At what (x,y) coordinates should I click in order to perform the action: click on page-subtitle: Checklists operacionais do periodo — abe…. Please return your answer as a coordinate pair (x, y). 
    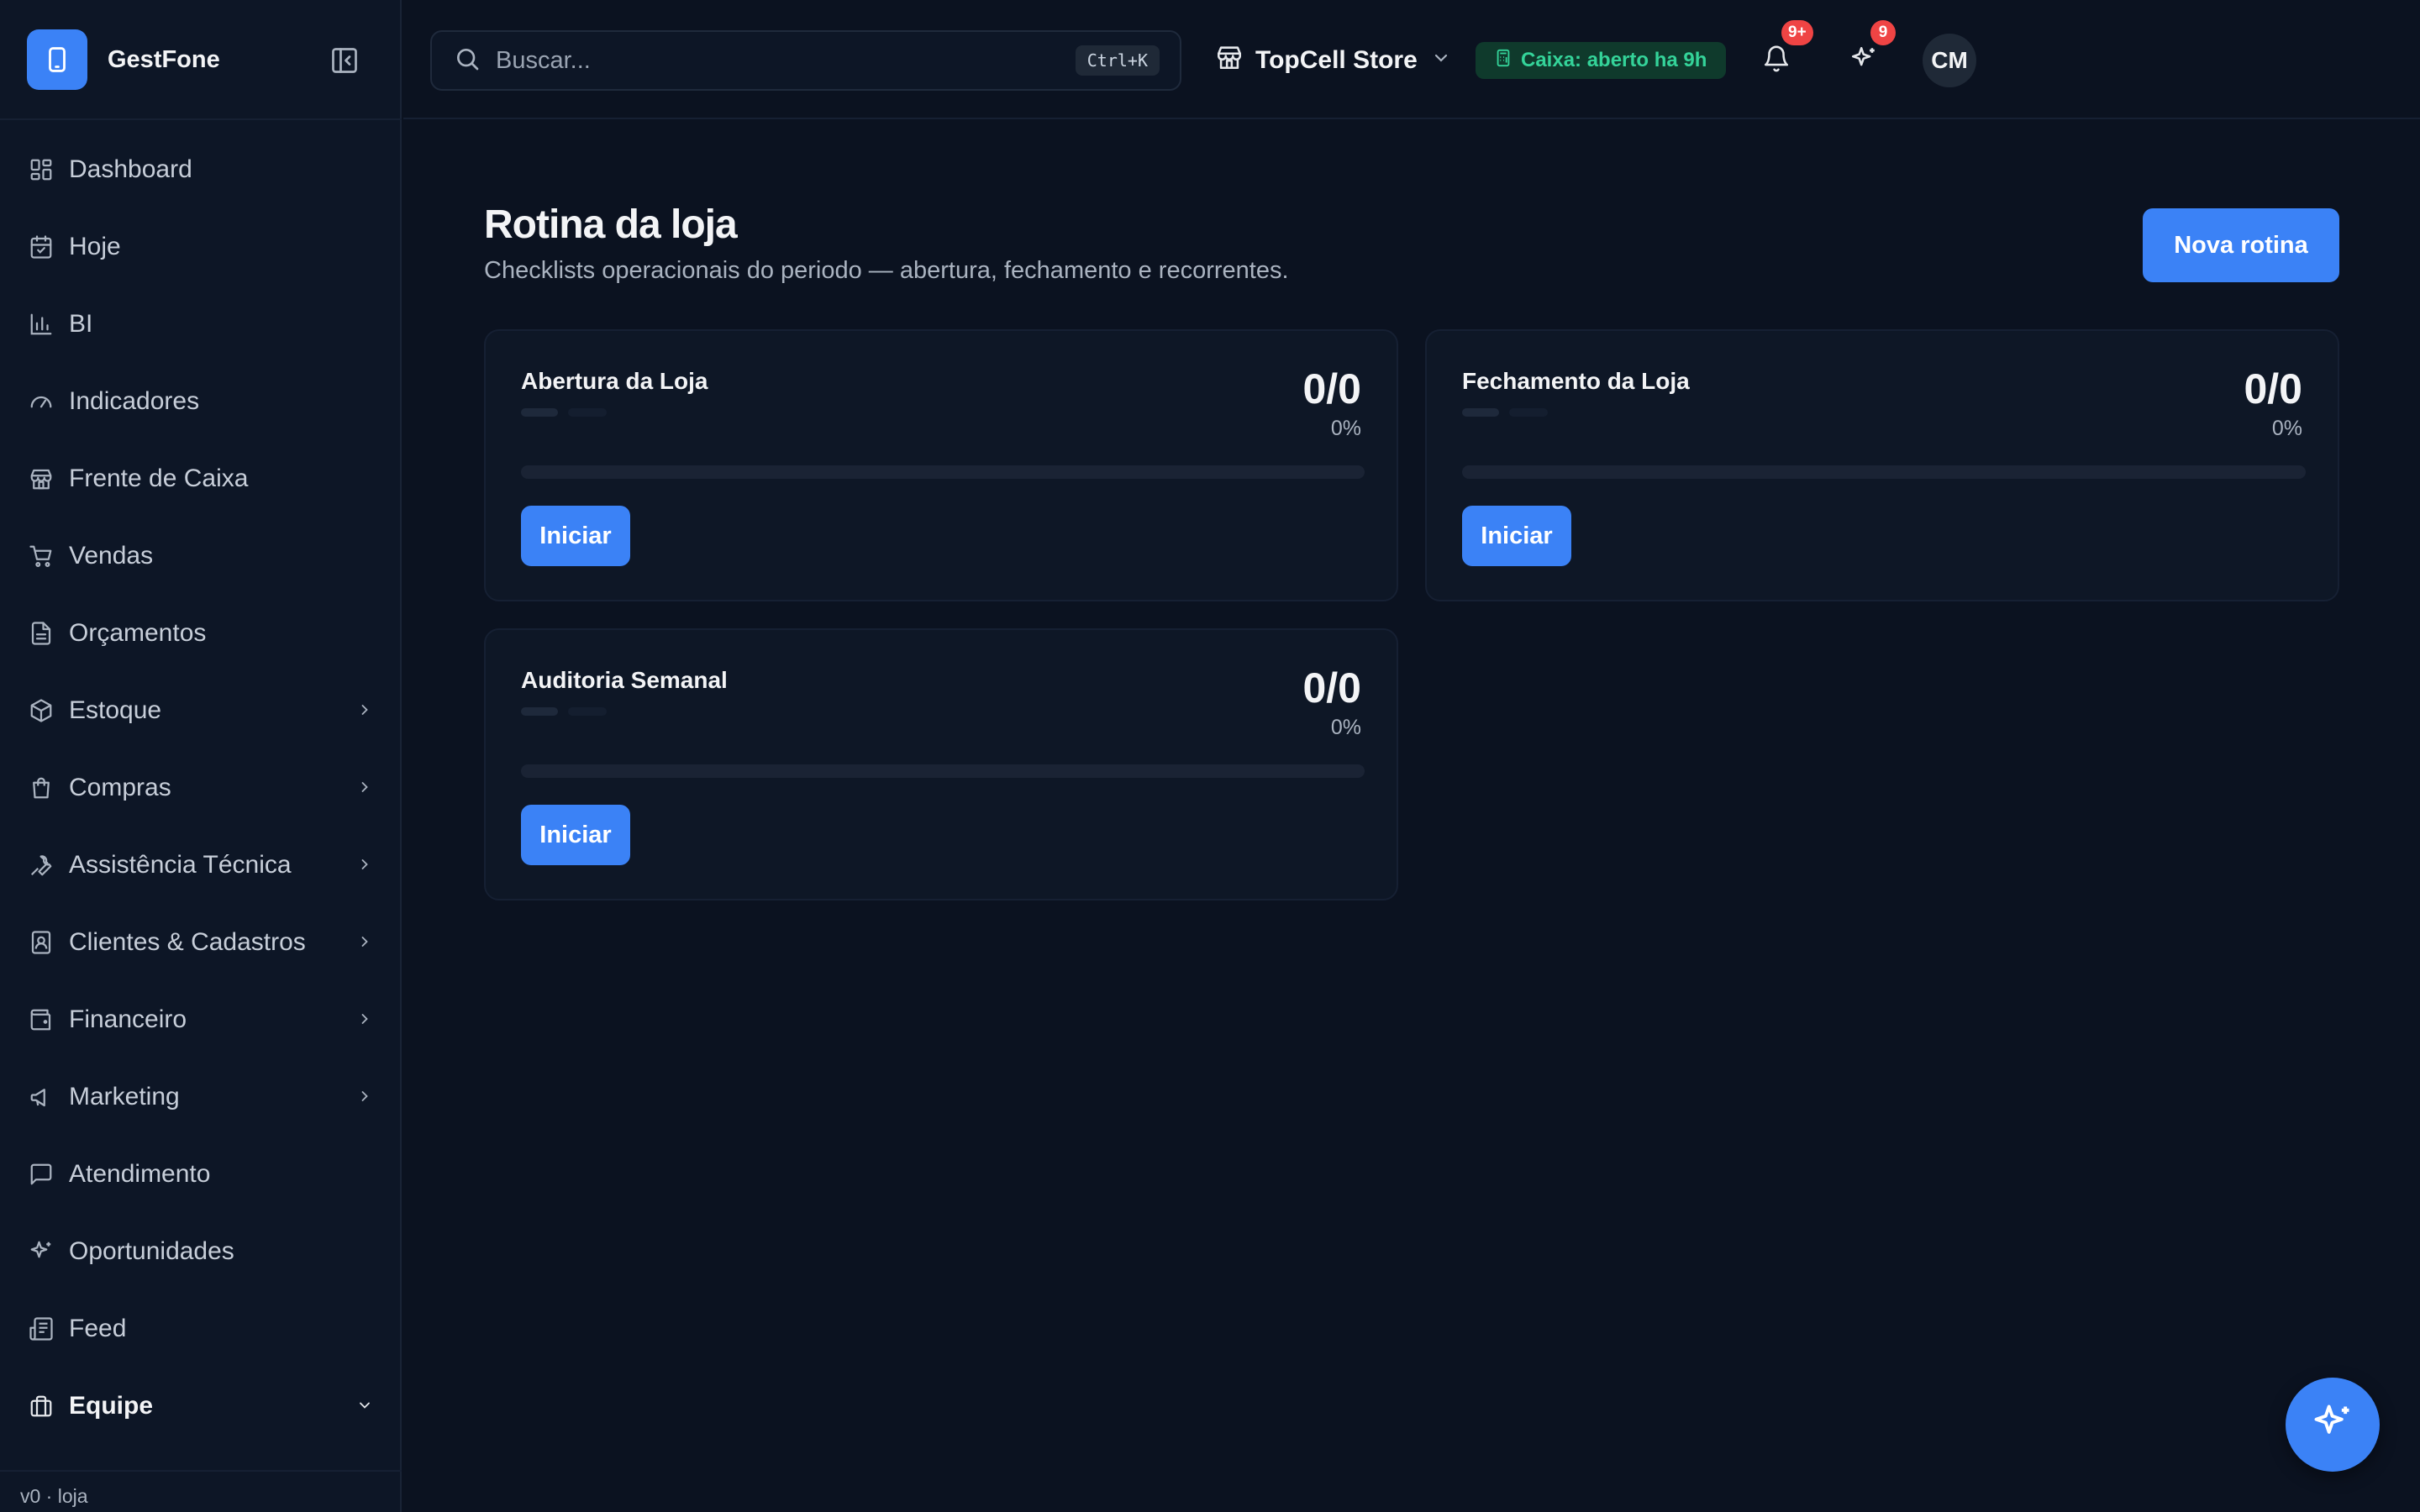
    Looking at the image, I should click on (886, 270).